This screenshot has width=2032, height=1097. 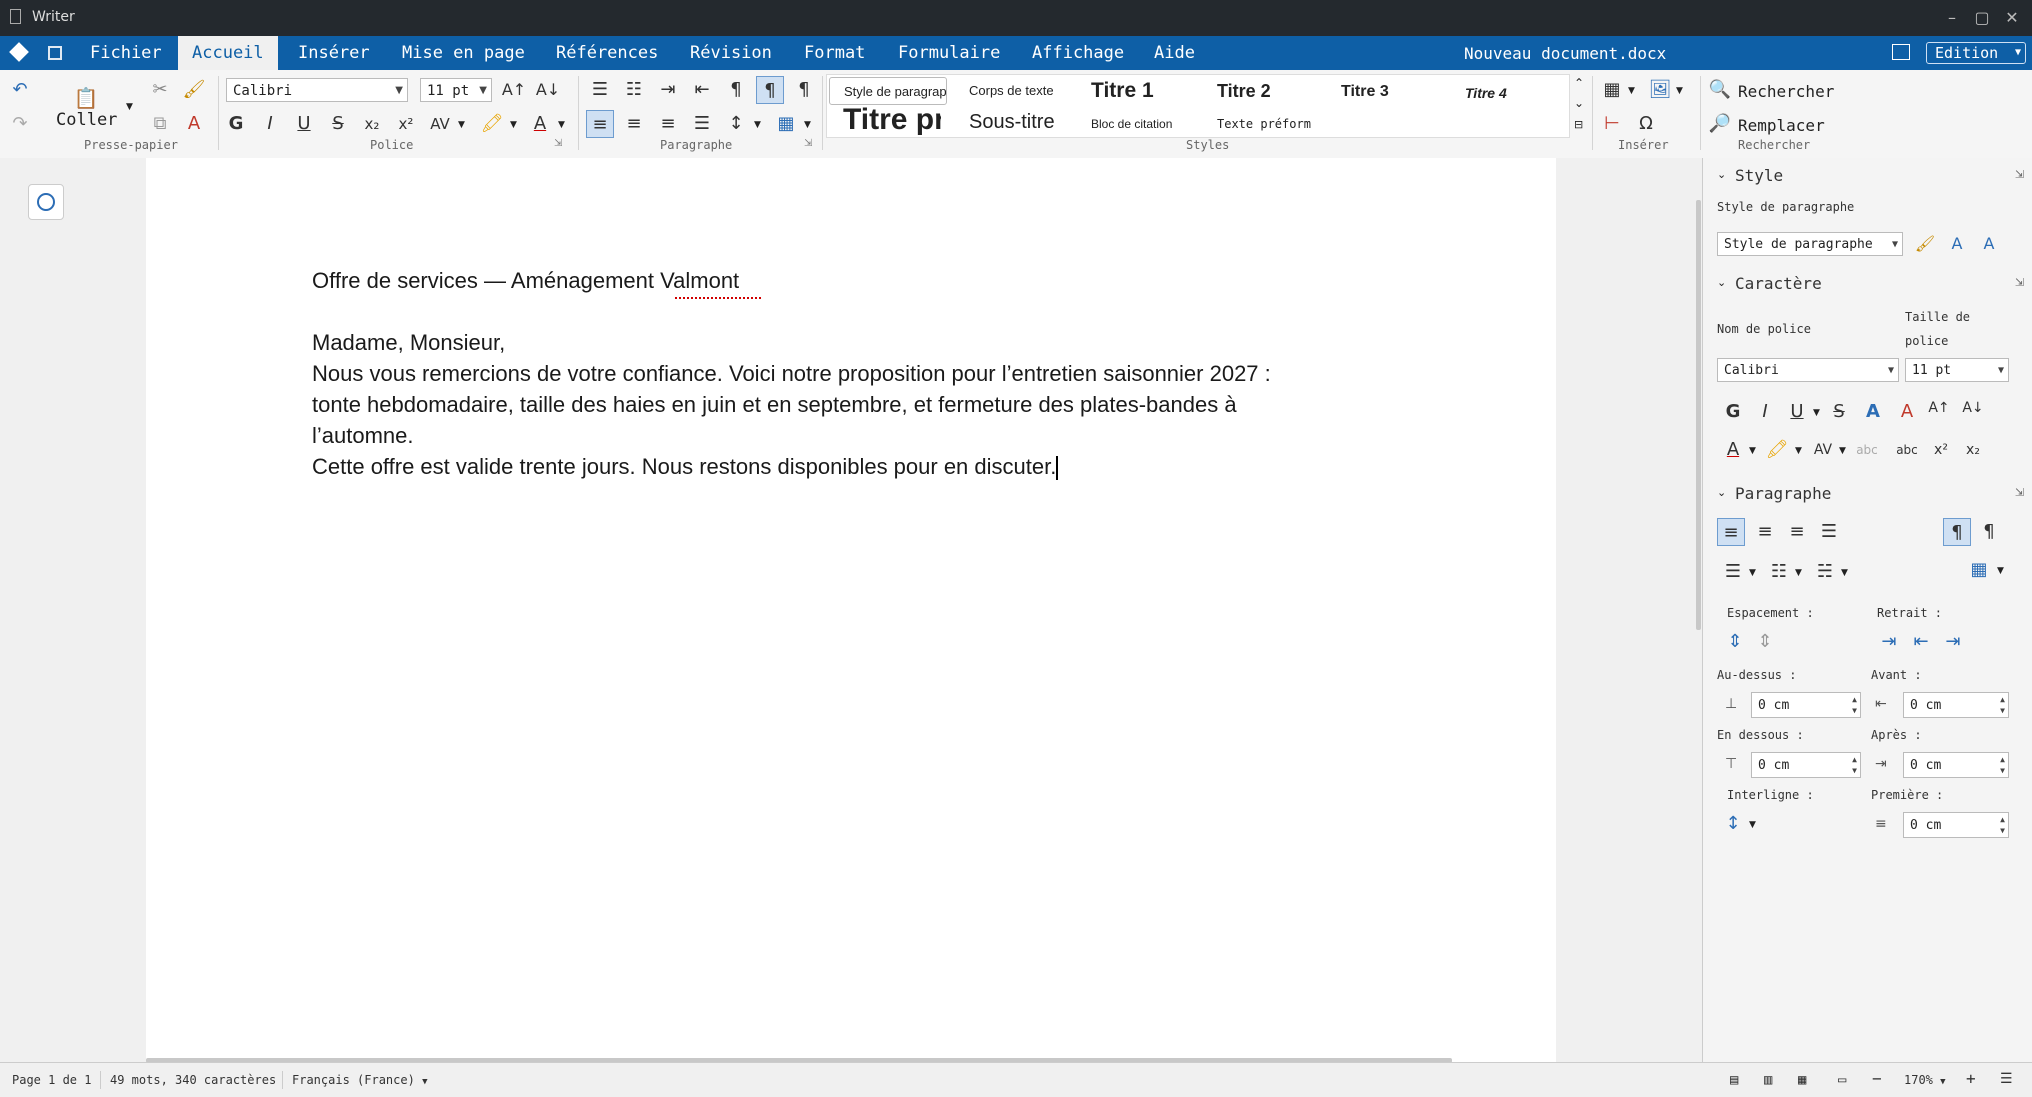 I want to click on menu-revision: Révision, so click(x=731, y=53).